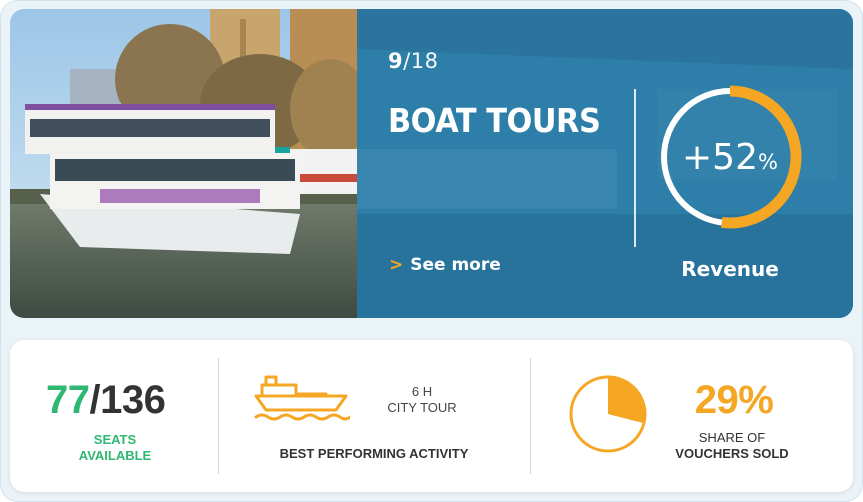 Image resolution: width=863 pixels, height=502 pixels. What do you see at coordinates (424, 61) in the screenshot?
I see `slide-counter-total: 18` at bounding box center [424, 61].